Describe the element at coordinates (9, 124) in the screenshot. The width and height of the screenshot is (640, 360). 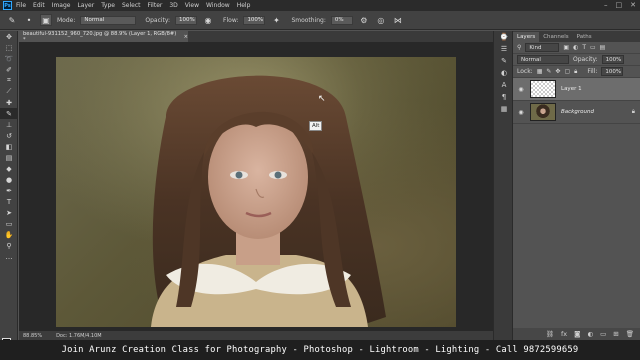
I see `clone-stamp-tool-icon: ⊥` at that location.